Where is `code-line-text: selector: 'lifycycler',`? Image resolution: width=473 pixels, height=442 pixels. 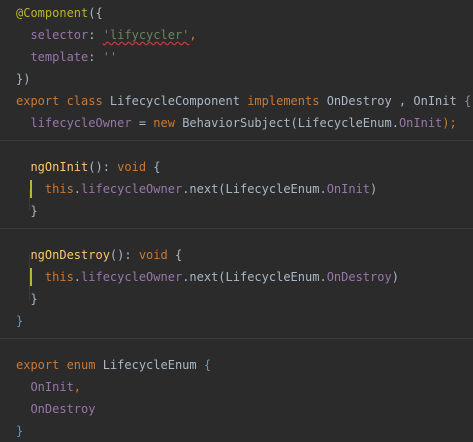
code-line-text: selector: 'lifycycler', is located at coordinates (106, 35).